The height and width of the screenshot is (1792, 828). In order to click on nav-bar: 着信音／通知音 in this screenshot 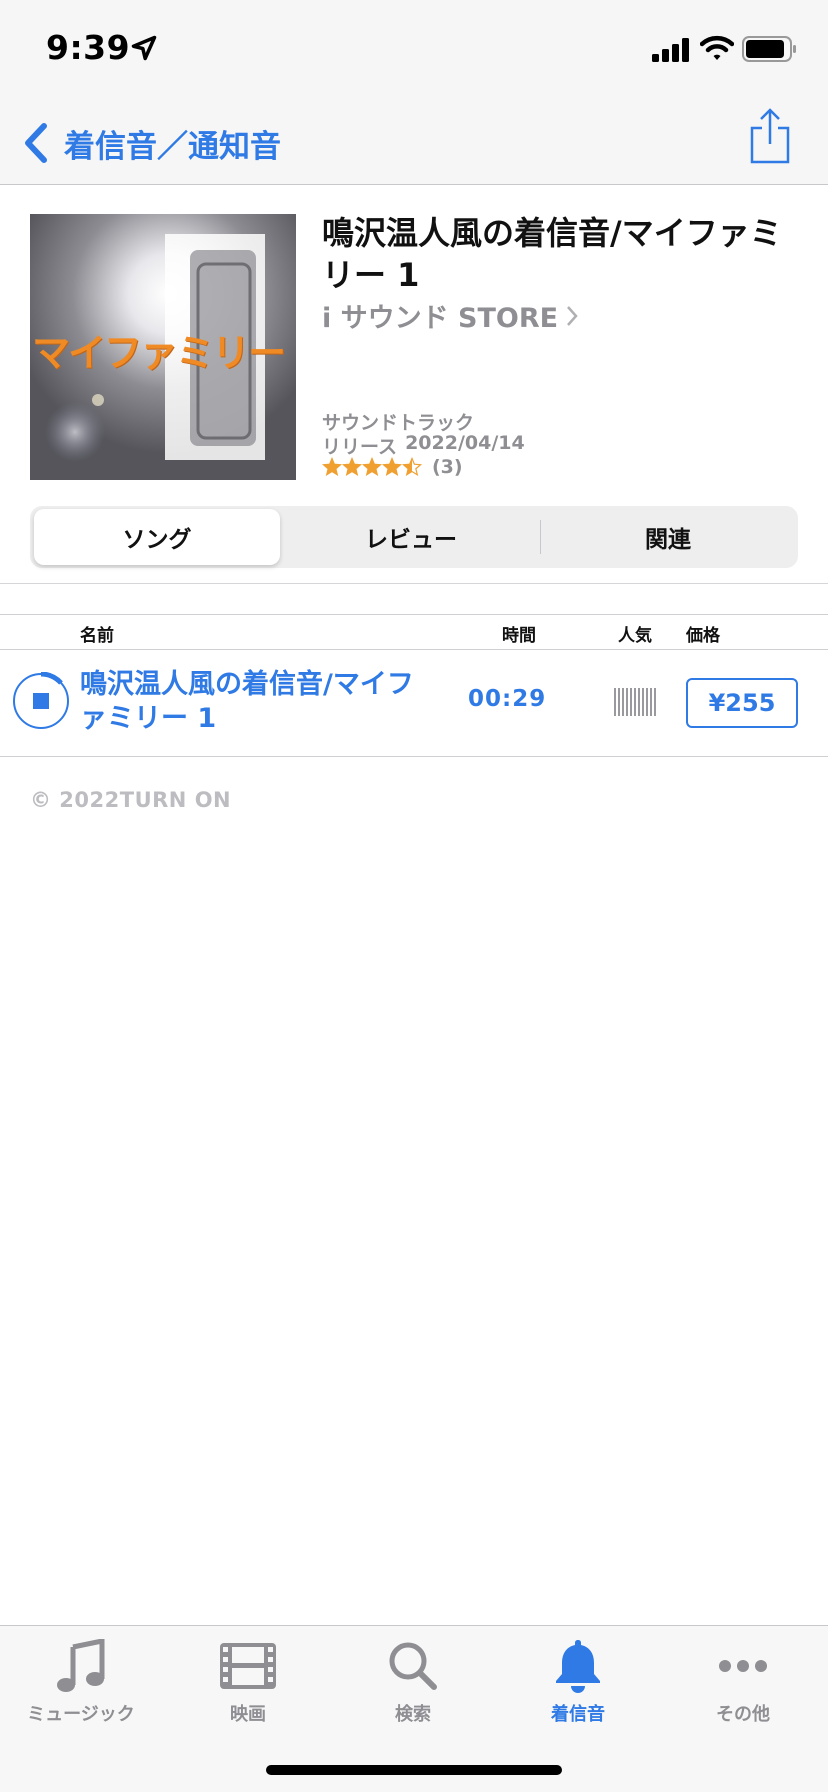, I will do `click(414, 142)`.